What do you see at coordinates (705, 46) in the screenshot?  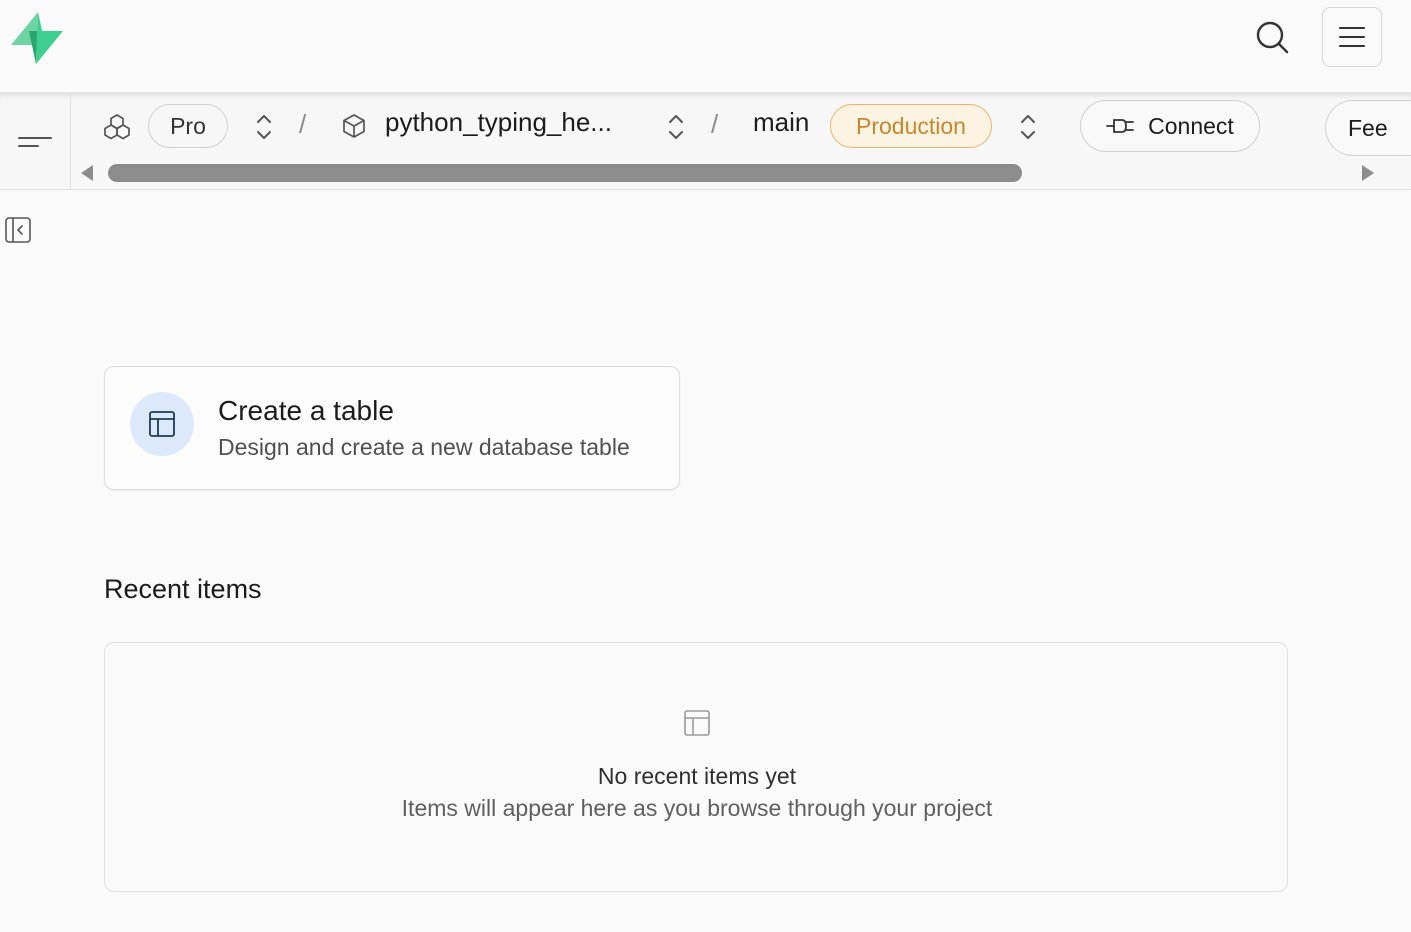 I see `top-header` at bounding box center [705, 46].